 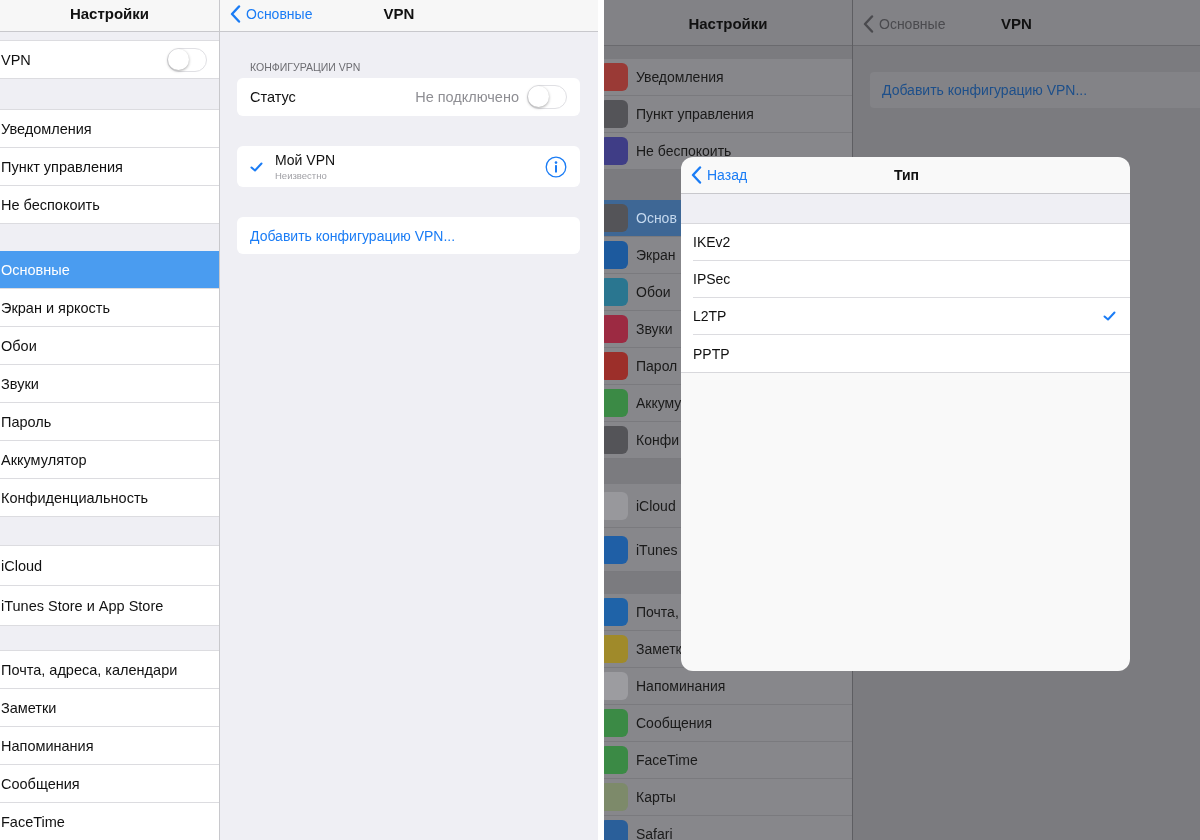 I want to click on settings-item: Конфиденциальность, so click(x=109, y=498).